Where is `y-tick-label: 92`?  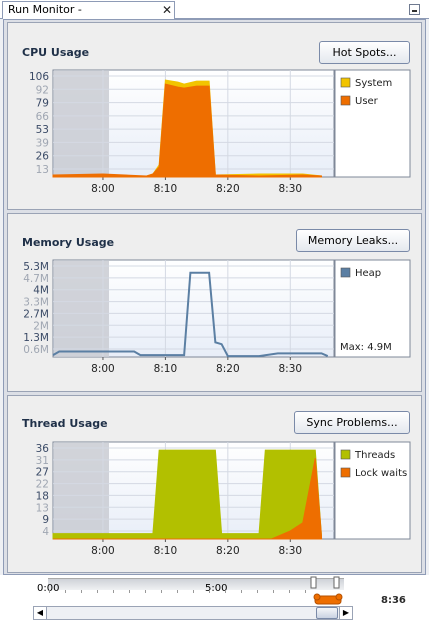 y-tick-label: 92 is located at coordinates (42, 90).